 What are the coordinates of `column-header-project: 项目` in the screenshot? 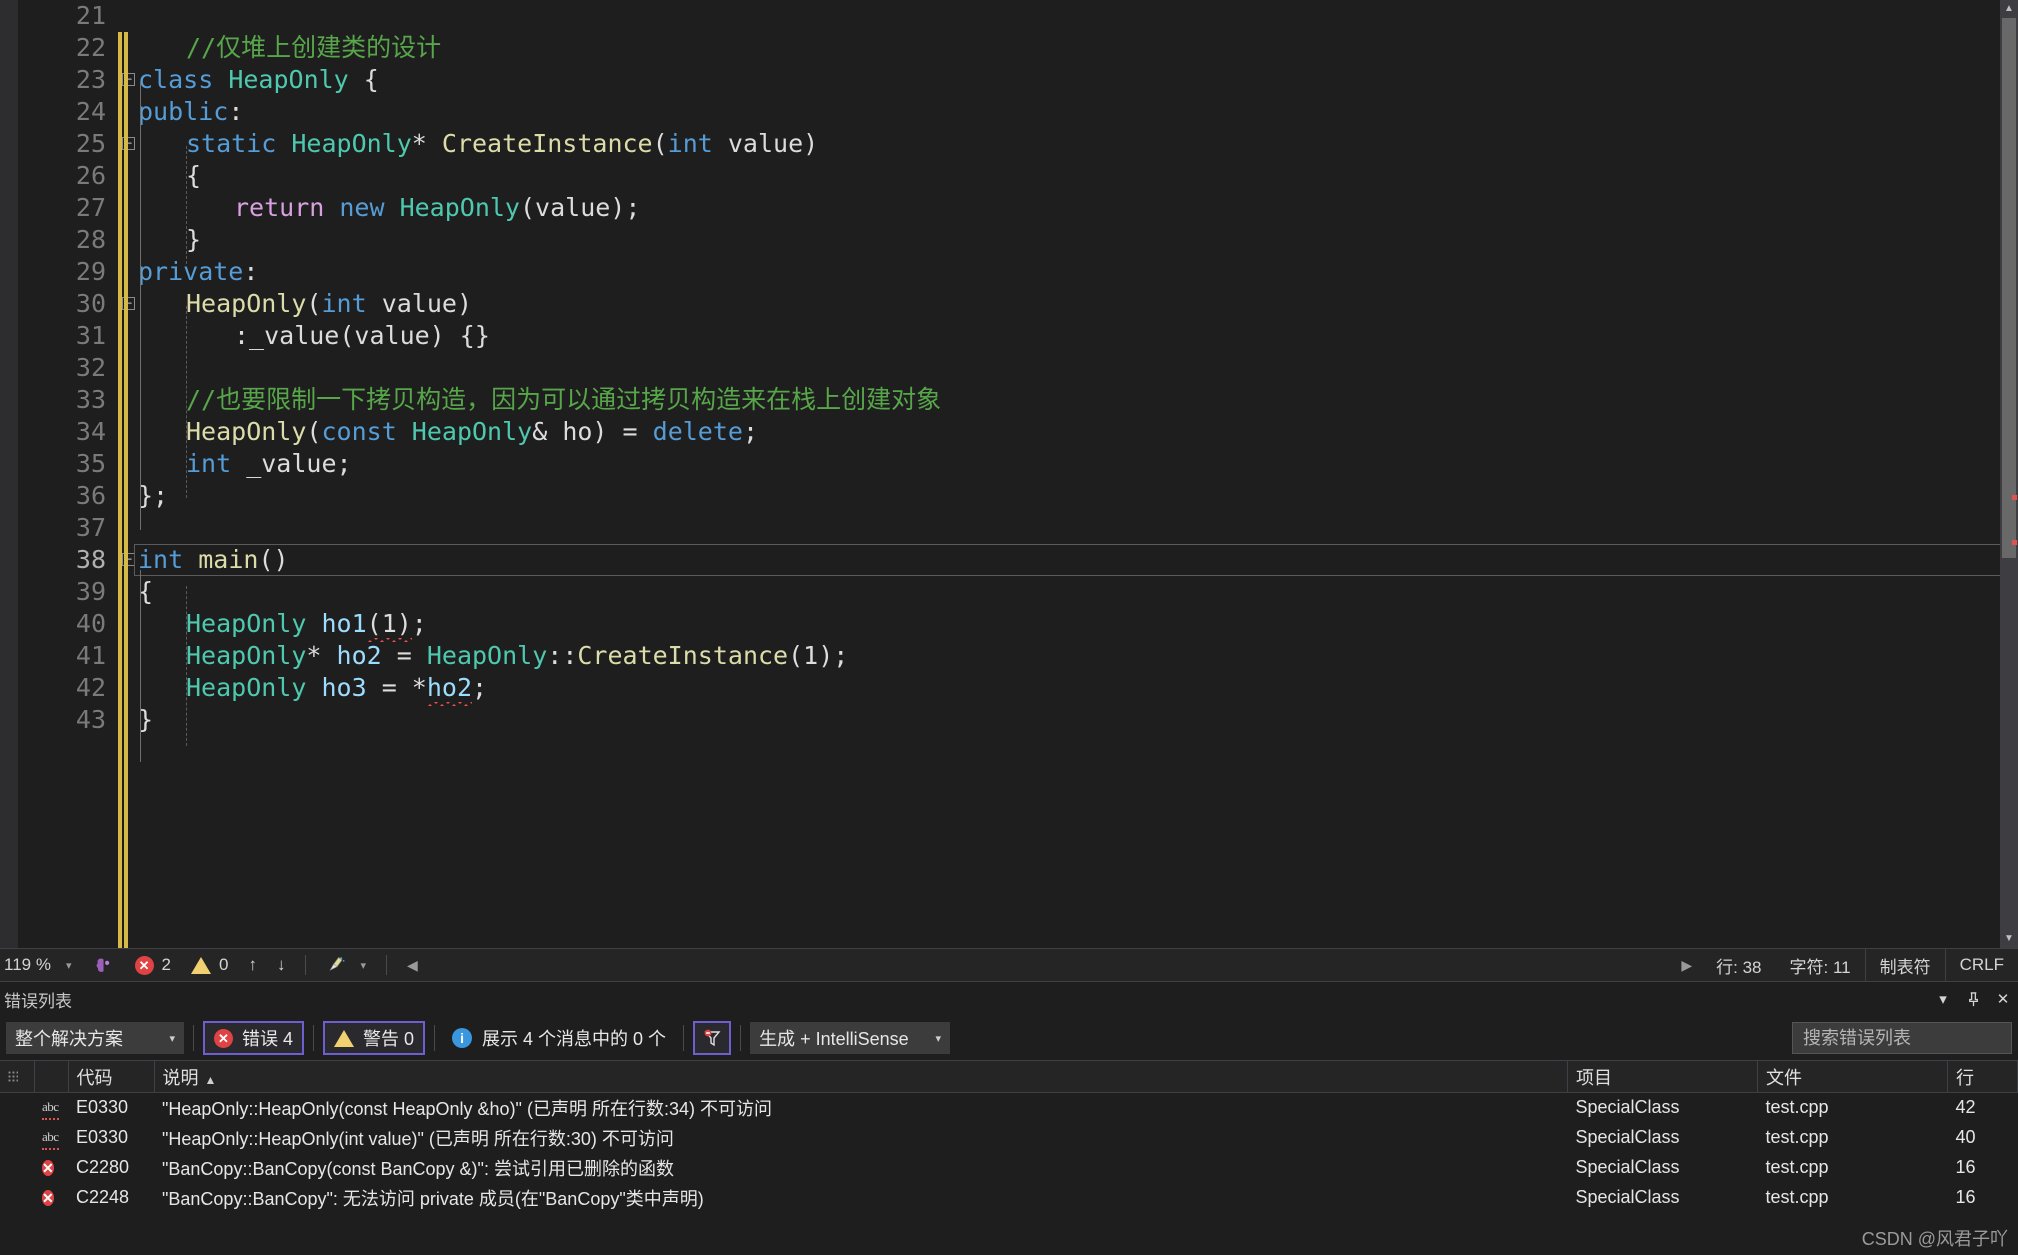 It's located at (1662, 1076).